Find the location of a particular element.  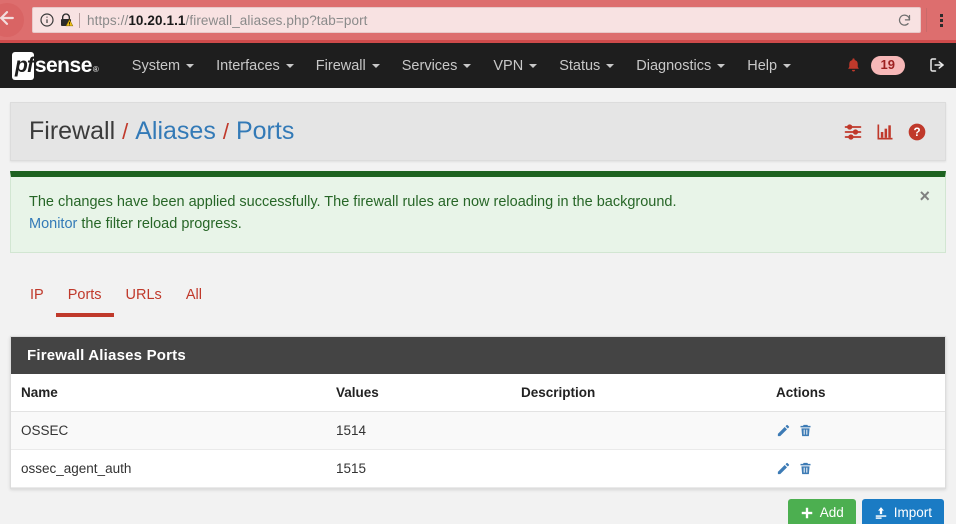

reload-icon is located at coordinates (904, 20).